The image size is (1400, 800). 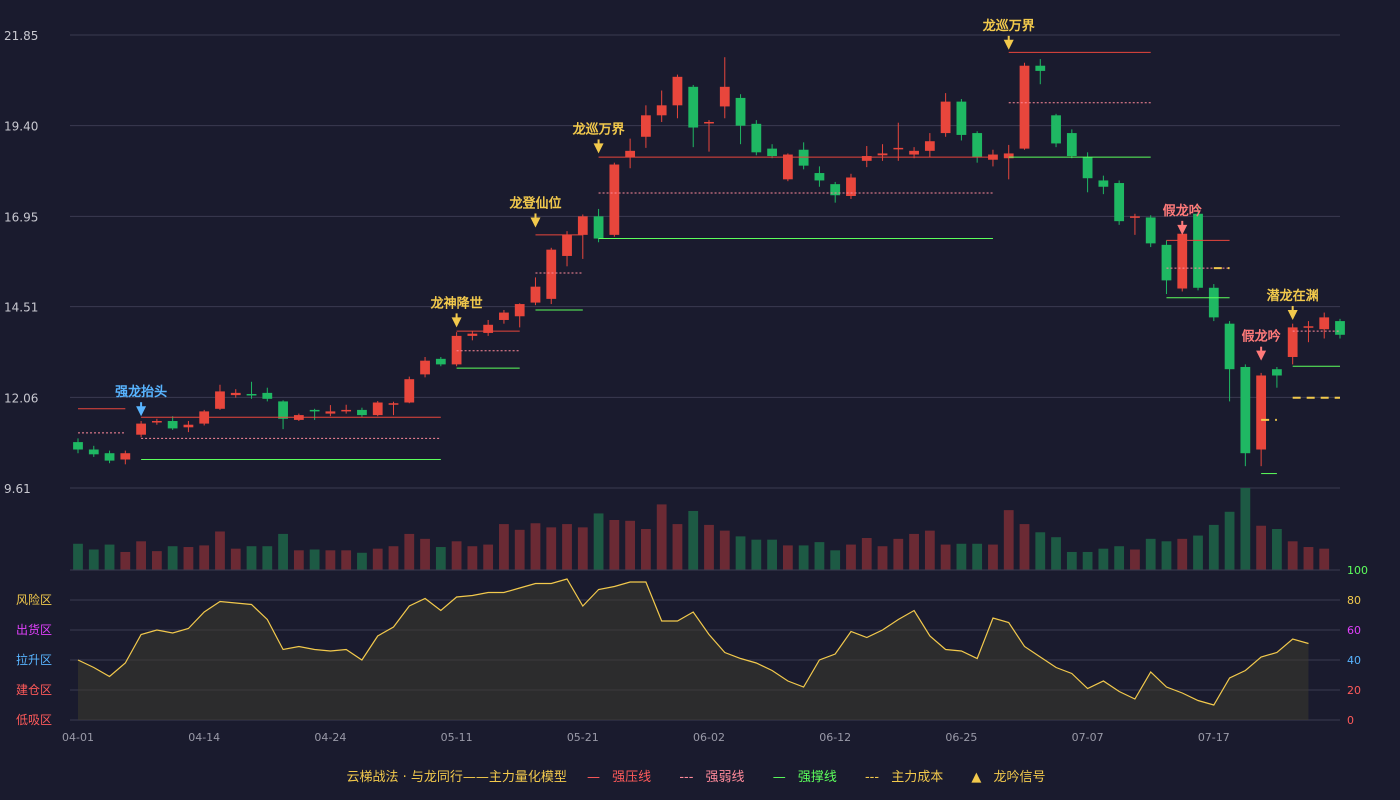 I want to click on x-tick-label: 06-12, so click(x=835, y=737).